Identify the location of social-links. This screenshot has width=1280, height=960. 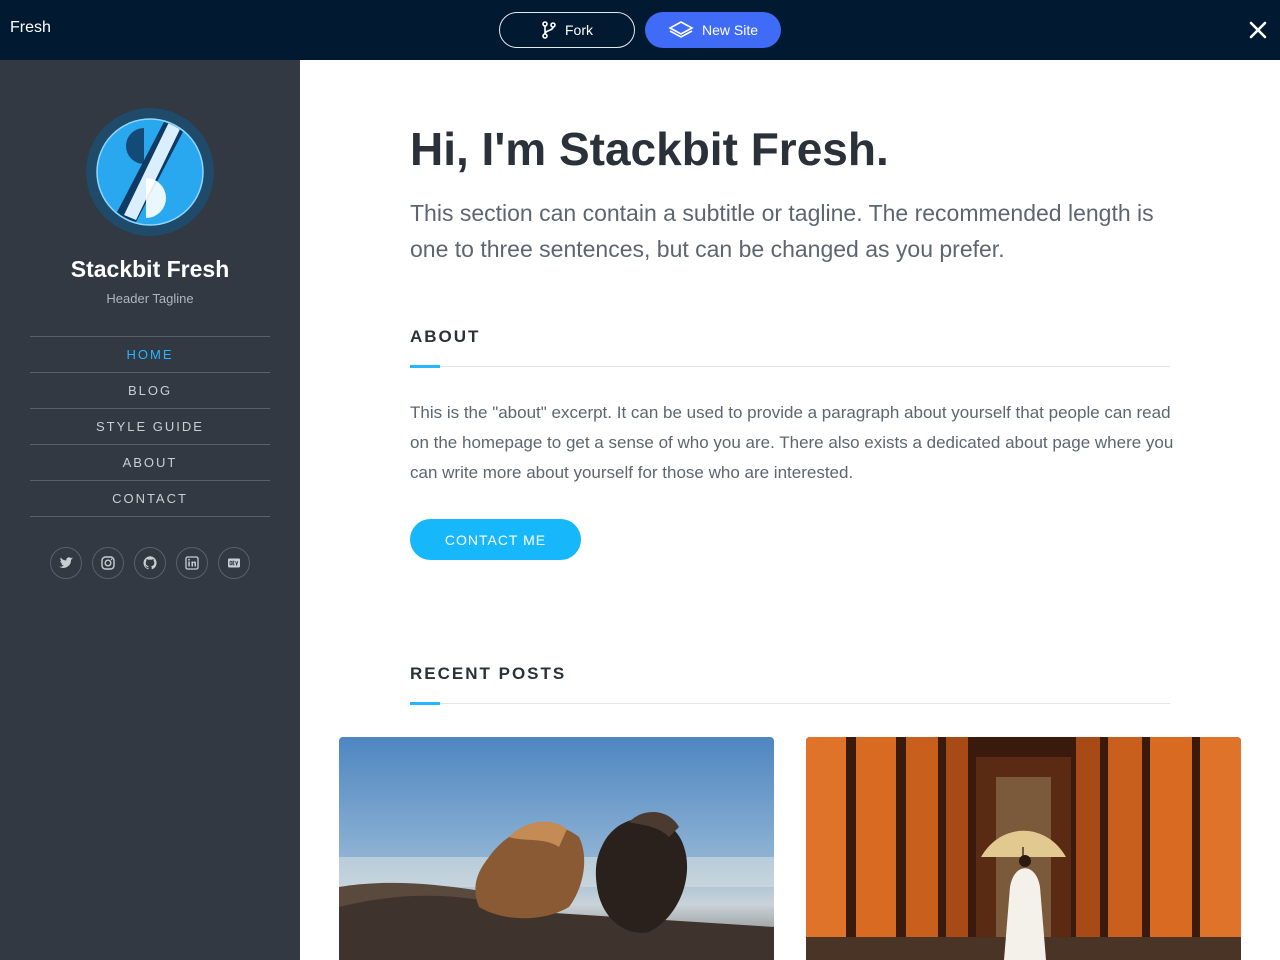
(150, 563).